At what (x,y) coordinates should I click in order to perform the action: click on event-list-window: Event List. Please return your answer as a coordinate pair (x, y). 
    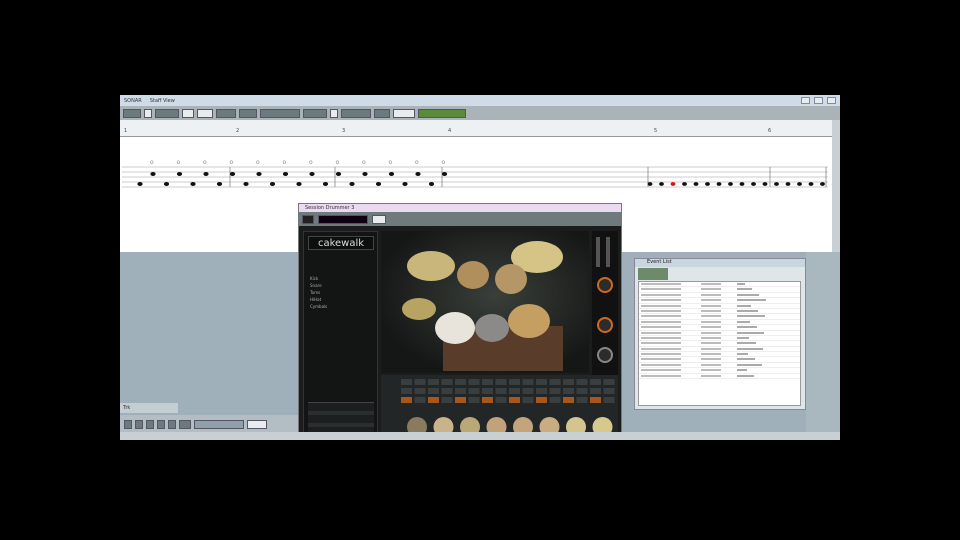
    Looking at the image, I should click on (720, 334).